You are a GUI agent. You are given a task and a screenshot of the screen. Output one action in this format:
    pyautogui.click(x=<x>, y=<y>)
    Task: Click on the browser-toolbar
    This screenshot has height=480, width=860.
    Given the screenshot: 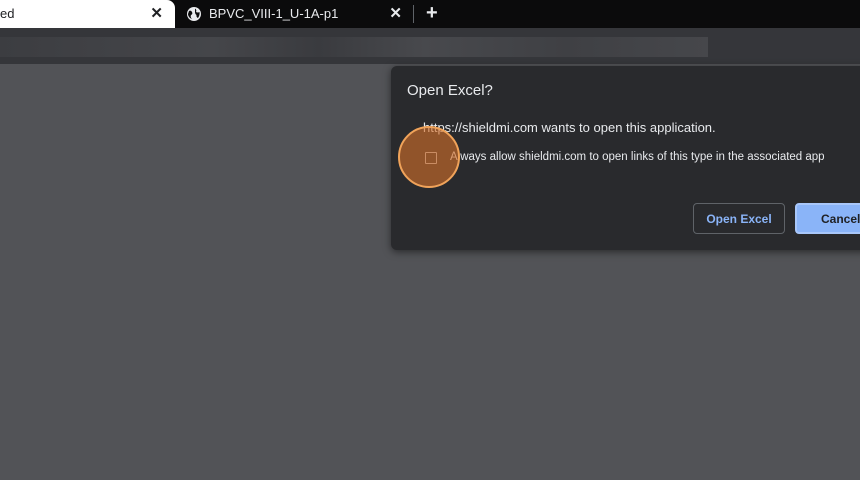 What is the action you would take?
    pyautogui.click(x=430, y=46)
    